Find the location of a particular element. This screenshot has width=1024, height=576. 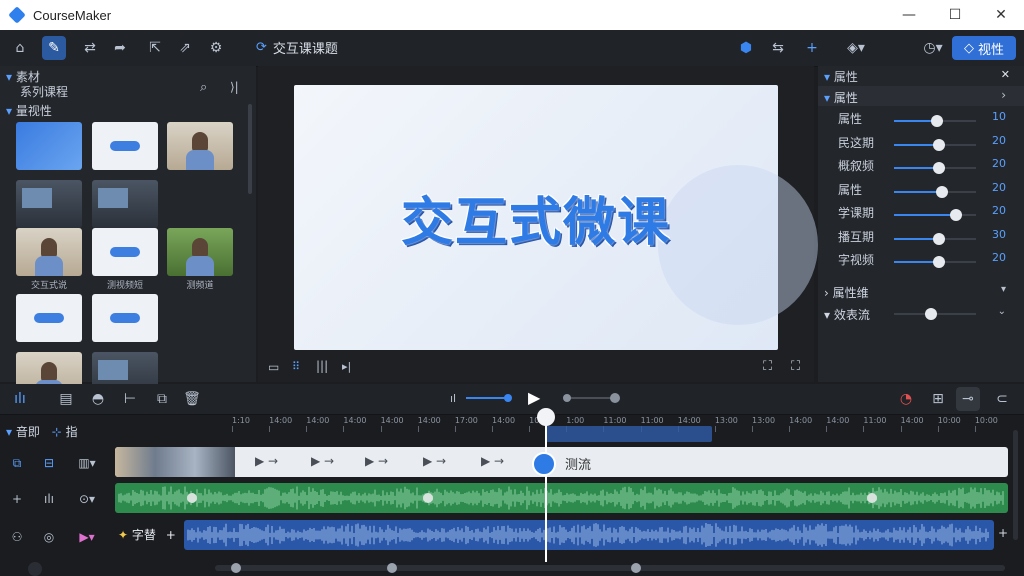

grid-icon: ⠿ is located at coordinates (296, 366).